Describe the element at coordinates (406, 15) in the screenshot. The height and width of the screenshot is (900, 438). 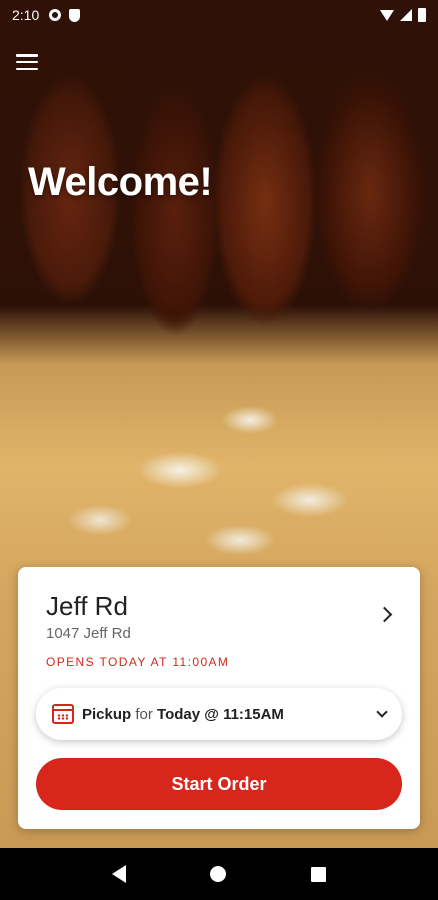
I see `signal-icon` at that location.